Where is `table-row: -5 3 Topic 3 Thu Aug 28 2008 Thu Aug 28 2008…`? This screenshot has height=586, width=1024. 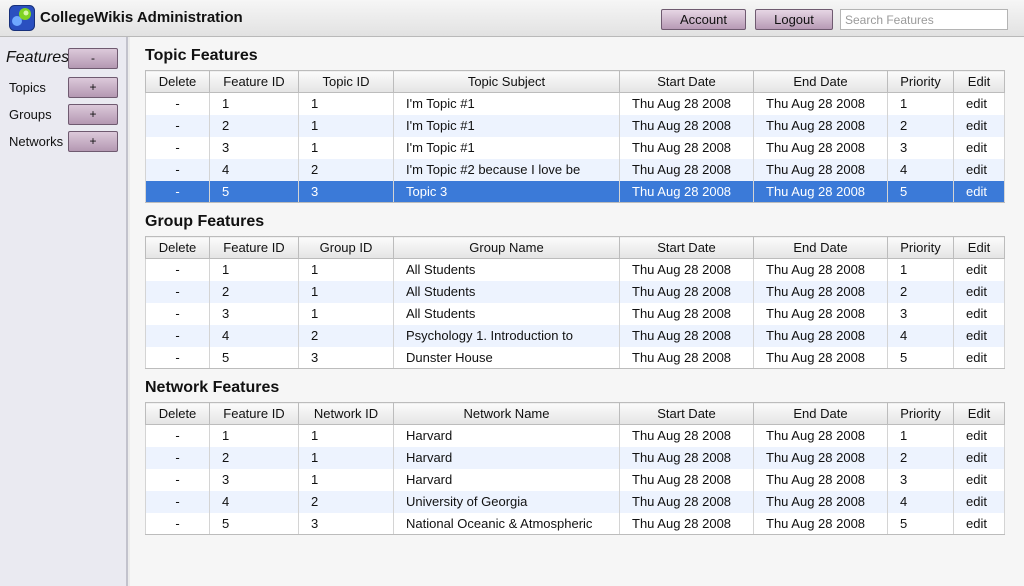
table-row: -5 3 Topic 3 Thu Aug 28 2008 Thu Aug 28 2008… is located at coordinates (575, 191).